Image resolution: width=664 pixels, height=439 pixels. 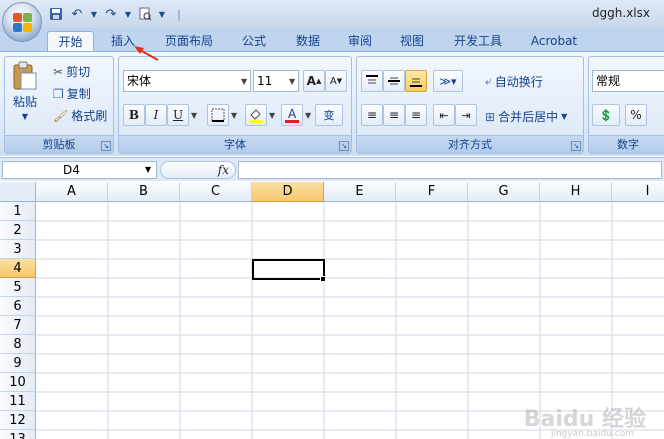 I want to click on column-header-c: C, so click(x=216, y=192).